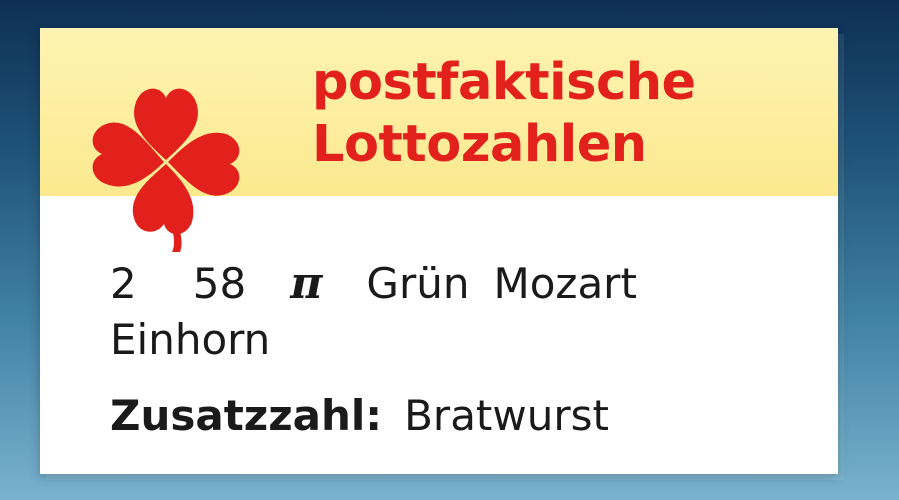  I want to click on lotto-number: Grün, so click(418, 283).